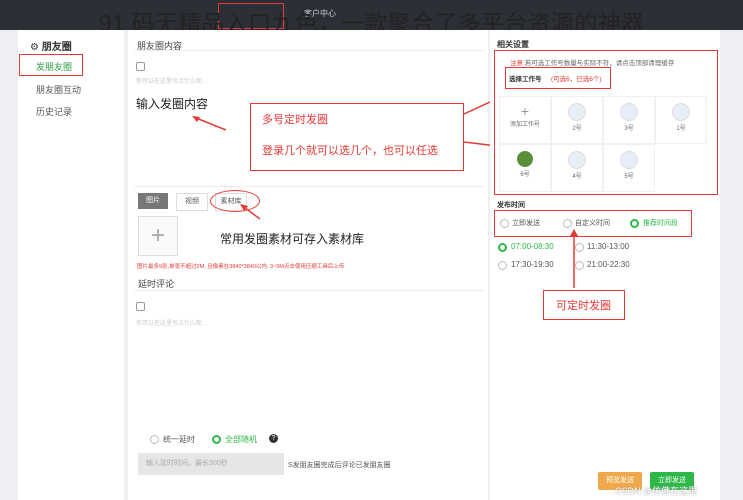 The image size is (743, 500). I want to click on settings-notice: 注意:若可选工作号数量与实际不符，请点击顶部清理缓存, so click(592, 63).